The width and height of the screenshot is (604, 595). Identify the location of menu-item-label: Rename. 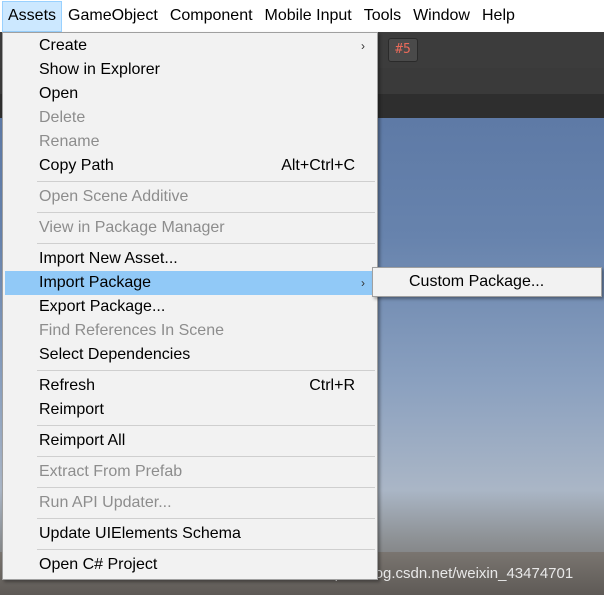
(69, 141).